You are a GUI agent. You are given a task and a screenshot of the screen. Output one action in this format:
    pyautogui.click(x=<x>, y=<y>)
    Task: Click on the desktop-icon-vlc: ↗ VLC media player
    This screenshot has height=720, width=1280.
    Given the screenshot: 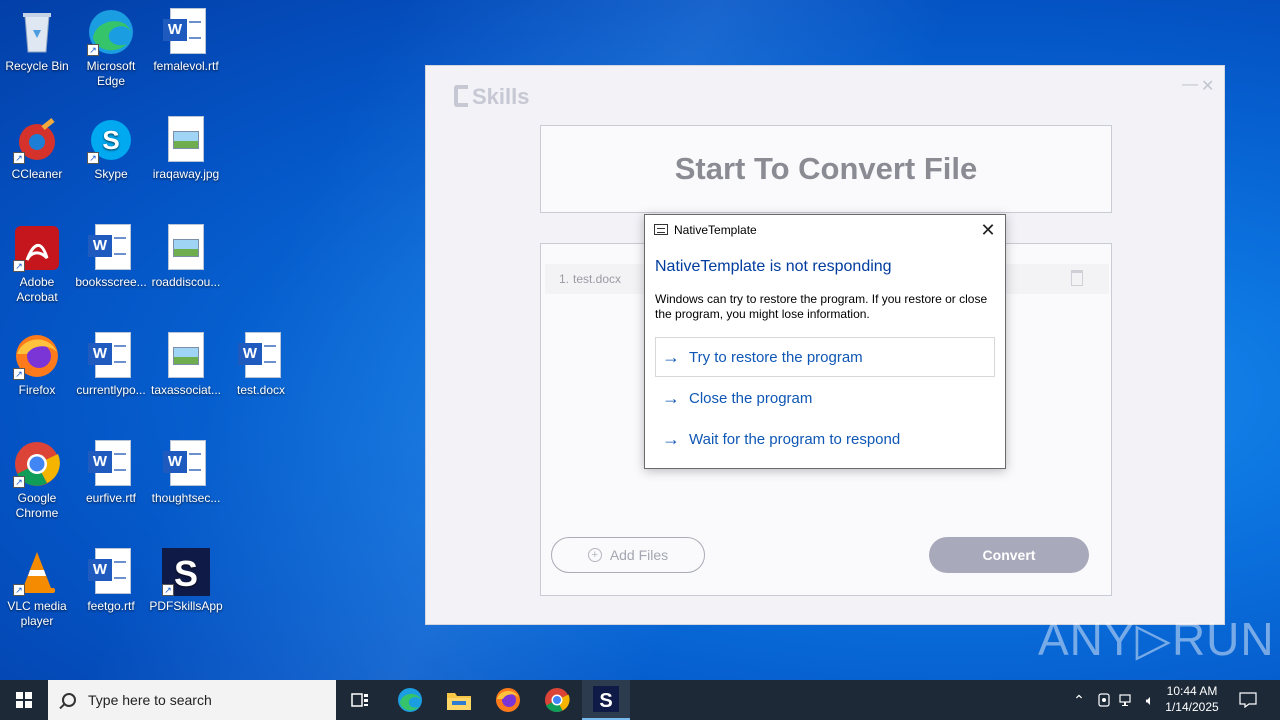 What is the action you would take?
    pyautogui.click(x=37, y=588)
    